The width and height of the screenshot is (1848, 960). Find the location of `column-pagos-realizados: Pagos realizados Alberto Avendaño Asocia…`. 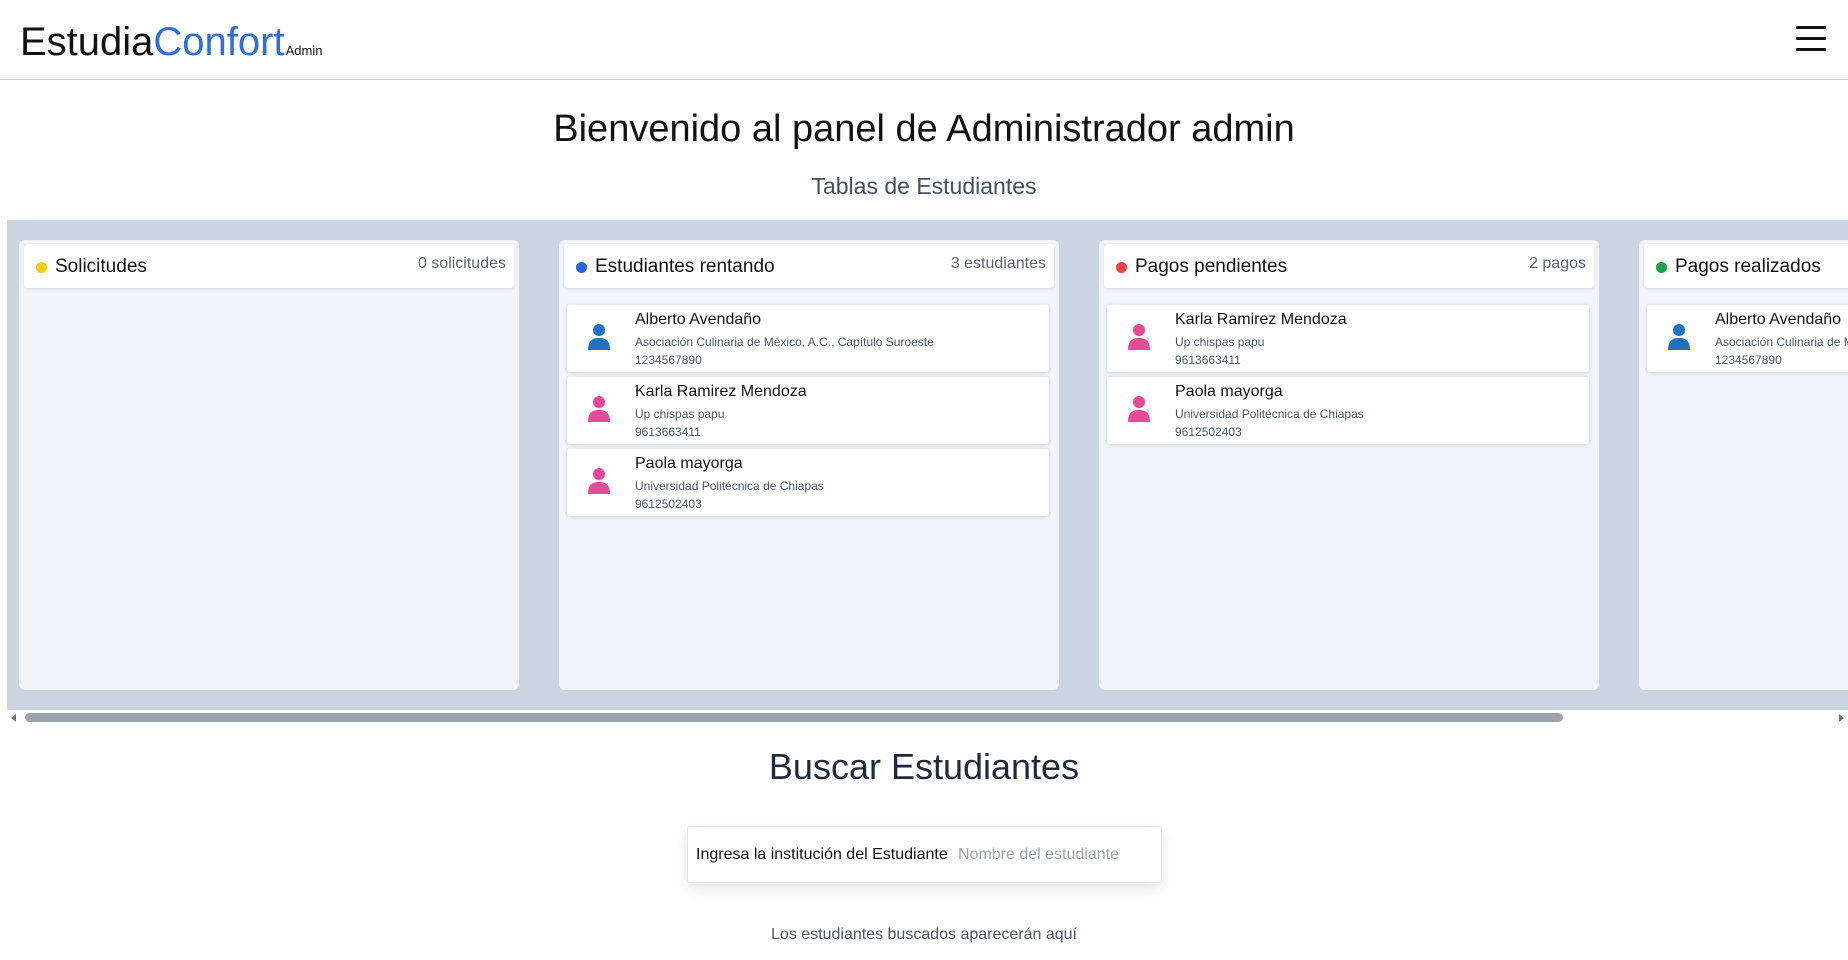

column-pagos-realizados: Pagos realizados Alberto Avendaño Asocia… is located at coordinates (1743, 465).